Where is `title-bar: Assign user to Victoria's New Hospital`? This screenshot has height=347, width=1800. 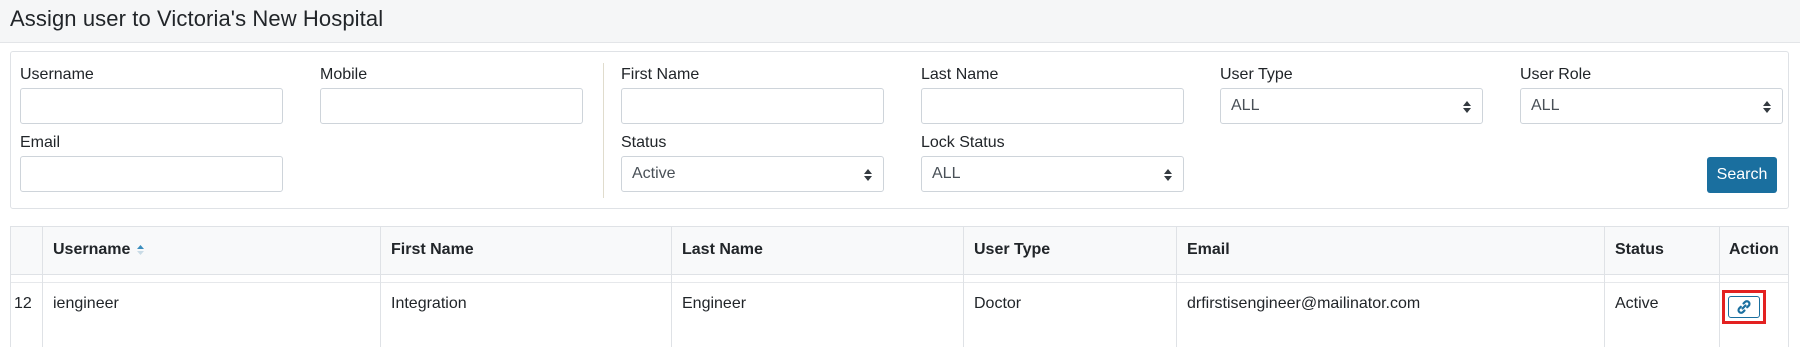
title-bar: Assign user to Victoria's New Hospital is located at coordinates (900, 21).